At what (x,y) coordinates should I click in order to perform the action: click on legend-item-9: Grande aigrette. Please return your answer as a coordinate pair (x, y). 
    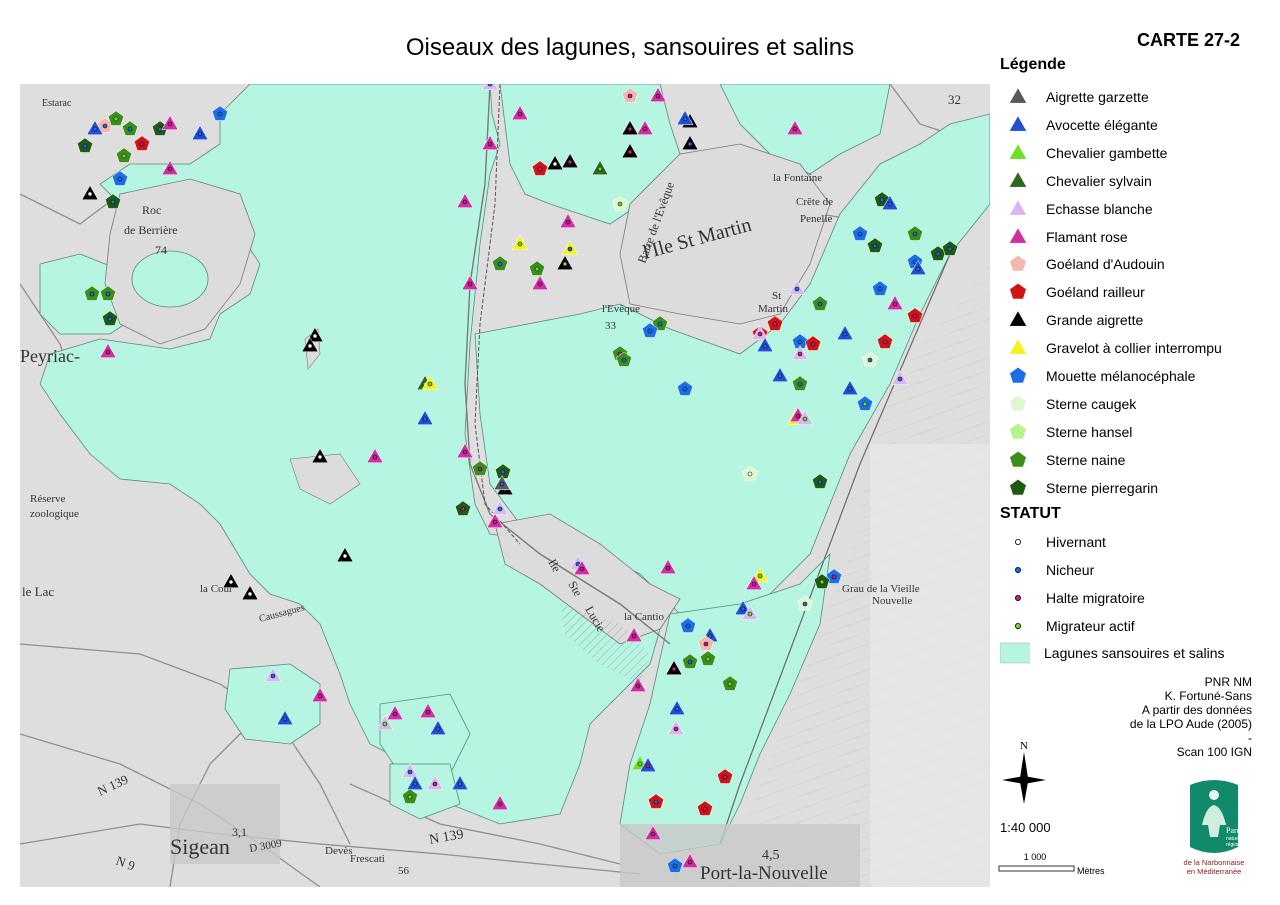
    Looking at the image, I should click on (1140, 320).